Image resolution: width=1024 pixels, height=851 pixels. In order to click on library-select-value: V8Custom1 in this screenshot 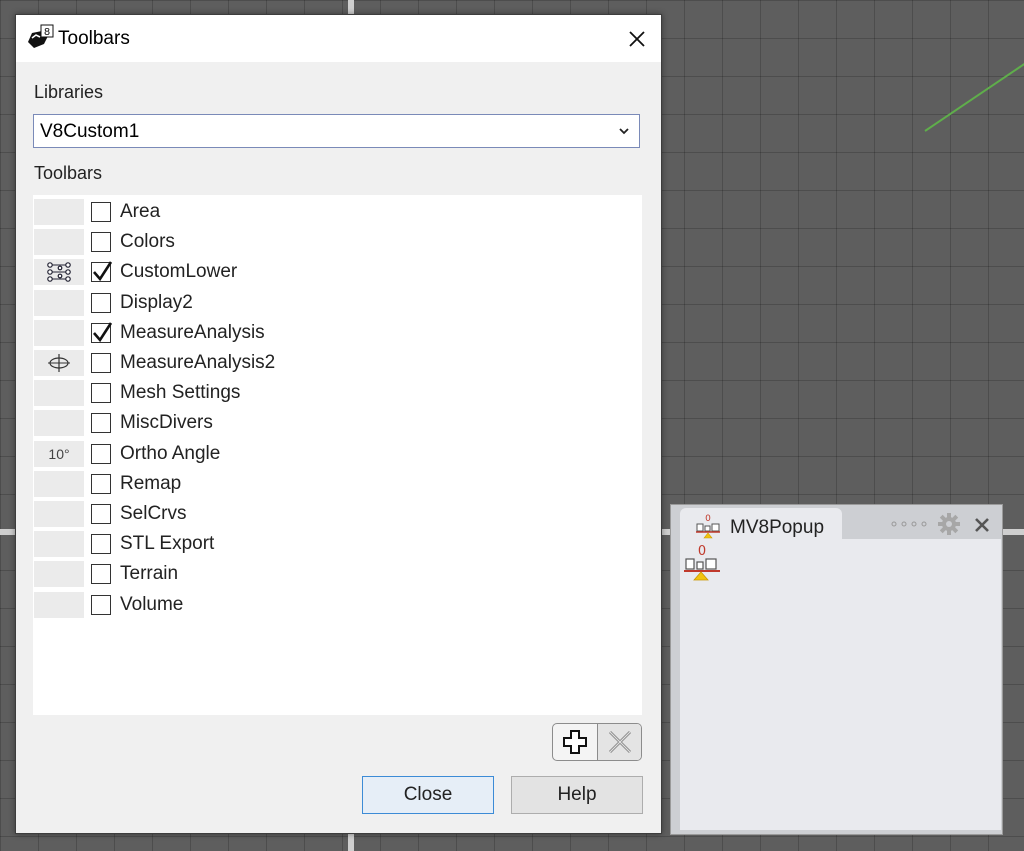, I will do `click(90, 131)`.